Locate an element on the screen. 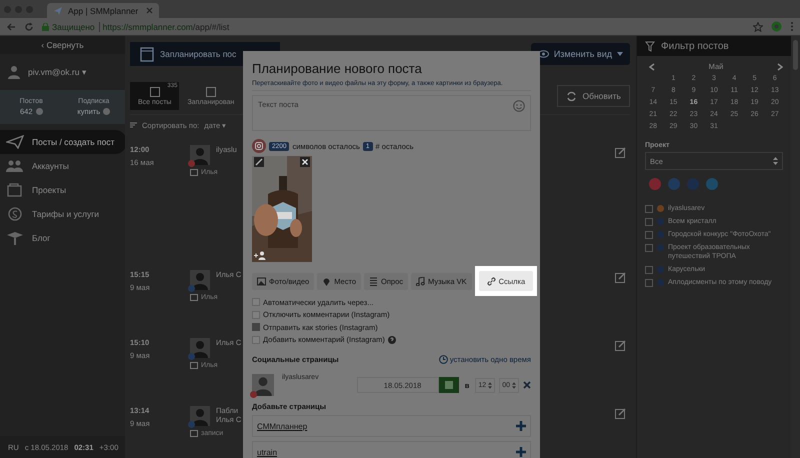 The height and width of the screenshot is (458, 800). clock-icon is located at coordinates (443, 359).